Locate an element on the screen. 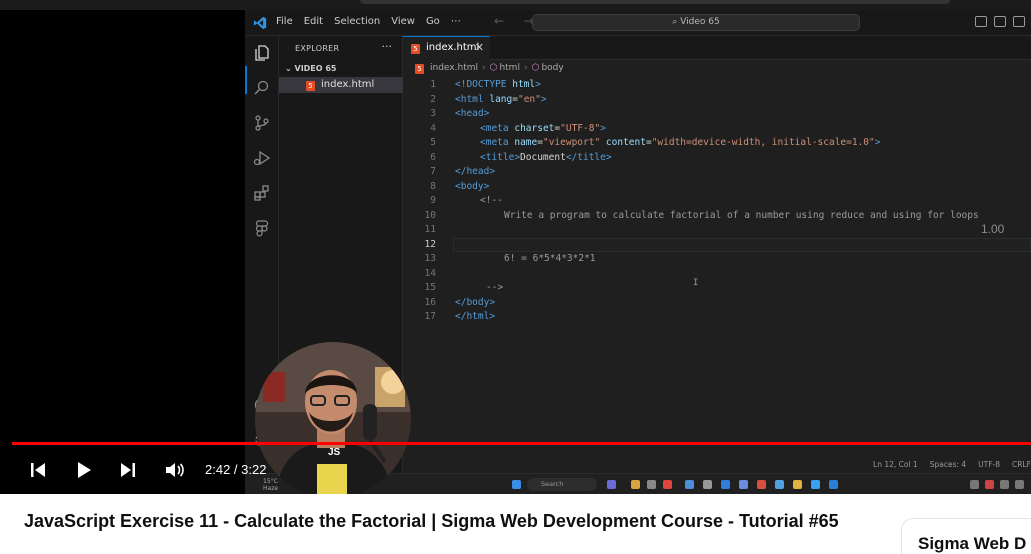 The height and width of the screenshot is (554, 1031). tab-label: index.html is located at coordinates (453, 47).